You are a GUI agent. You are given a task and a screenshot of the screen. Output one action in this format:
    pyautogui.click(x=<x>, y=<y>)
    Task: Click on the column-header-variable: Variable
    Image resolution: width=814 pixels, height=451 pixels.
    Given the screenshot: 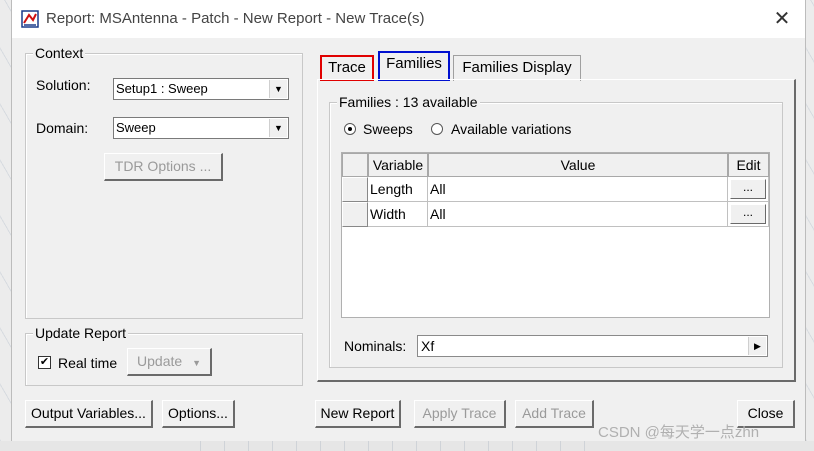 What is the action you would take?
    pyautogui.click(x=398, y=165)
    